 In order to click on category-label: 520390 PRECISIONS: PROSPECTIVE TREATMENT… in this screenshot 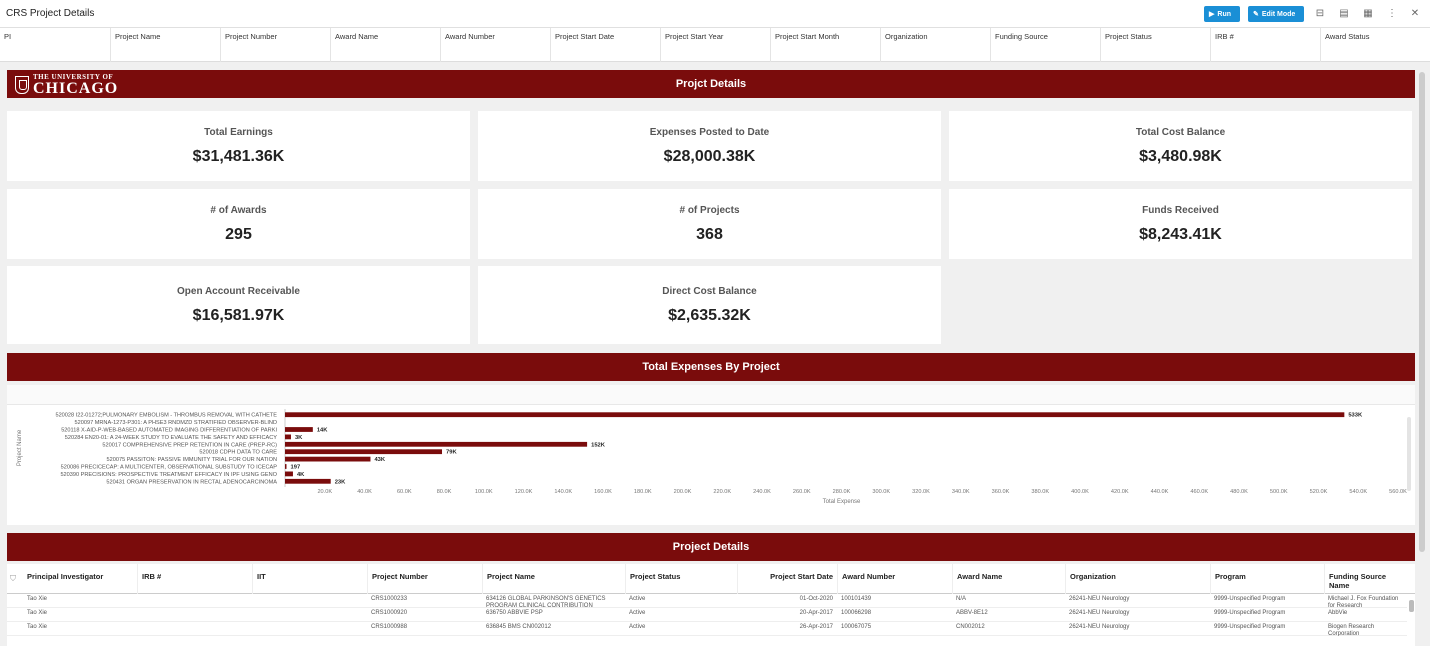, I will do `click(168, 475)`.